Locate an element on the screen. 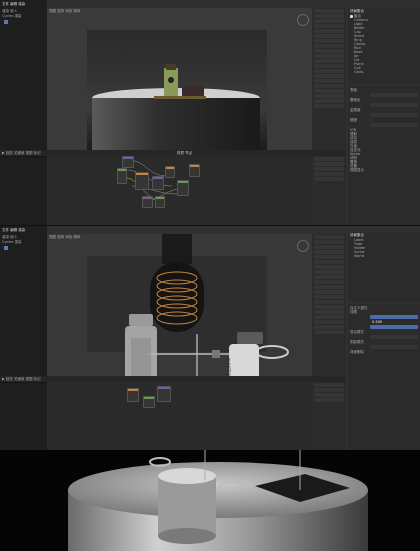 This screenshot has width=420, height=551. top-tool-icon is located at coordinates (6, 22).